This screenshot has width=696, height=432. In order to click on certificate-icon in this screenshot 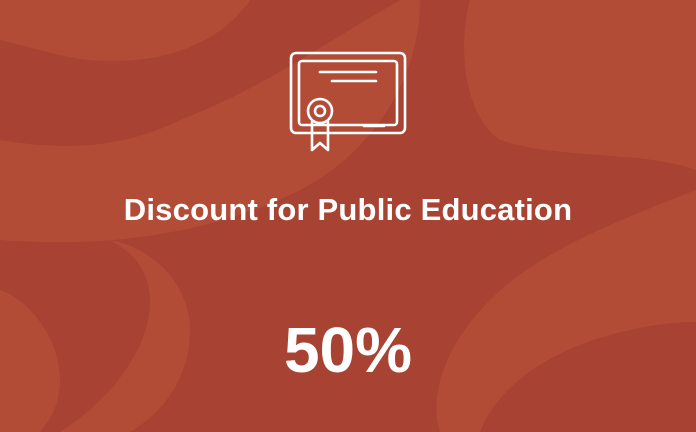, I will do `click(348, 103)`.